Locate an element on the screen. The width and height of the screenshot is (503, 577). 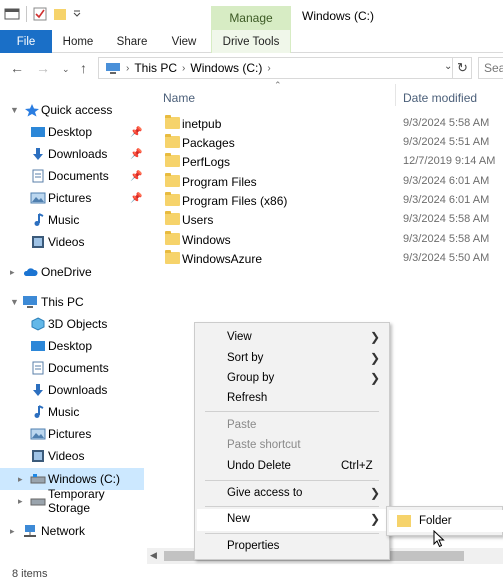
sidebar-item-pc-videos: Videos is located at coordinates (75, 456).